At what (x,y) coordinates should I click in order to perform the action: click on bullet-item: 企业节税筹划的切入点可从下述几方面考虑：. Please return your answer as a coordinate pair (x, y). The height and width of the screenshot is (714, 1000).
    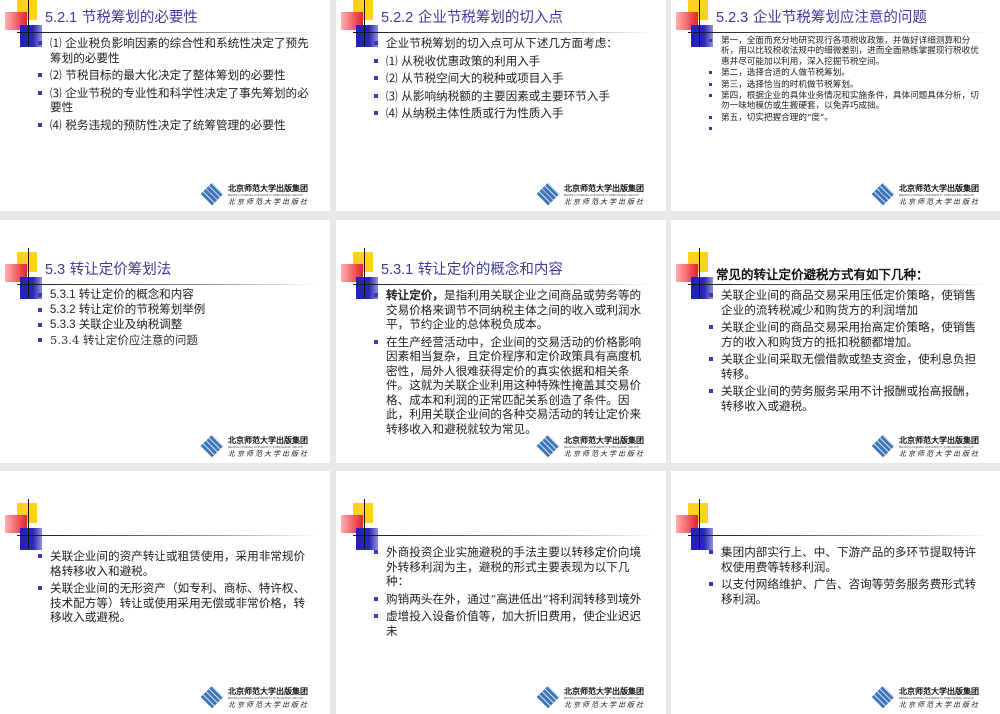
    Looking at the image, I should click on (511, 43).